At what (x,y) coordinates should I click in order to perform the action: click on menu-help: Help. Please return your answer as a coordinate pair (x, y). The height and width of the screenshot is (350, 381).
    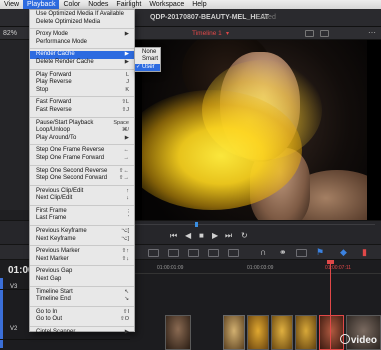
    Looking at the image, I should click on (199, 4).